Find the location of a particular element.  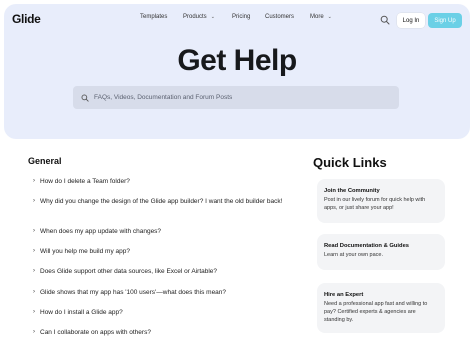

nav-customers: Customers is located at coordinates (279, 17).